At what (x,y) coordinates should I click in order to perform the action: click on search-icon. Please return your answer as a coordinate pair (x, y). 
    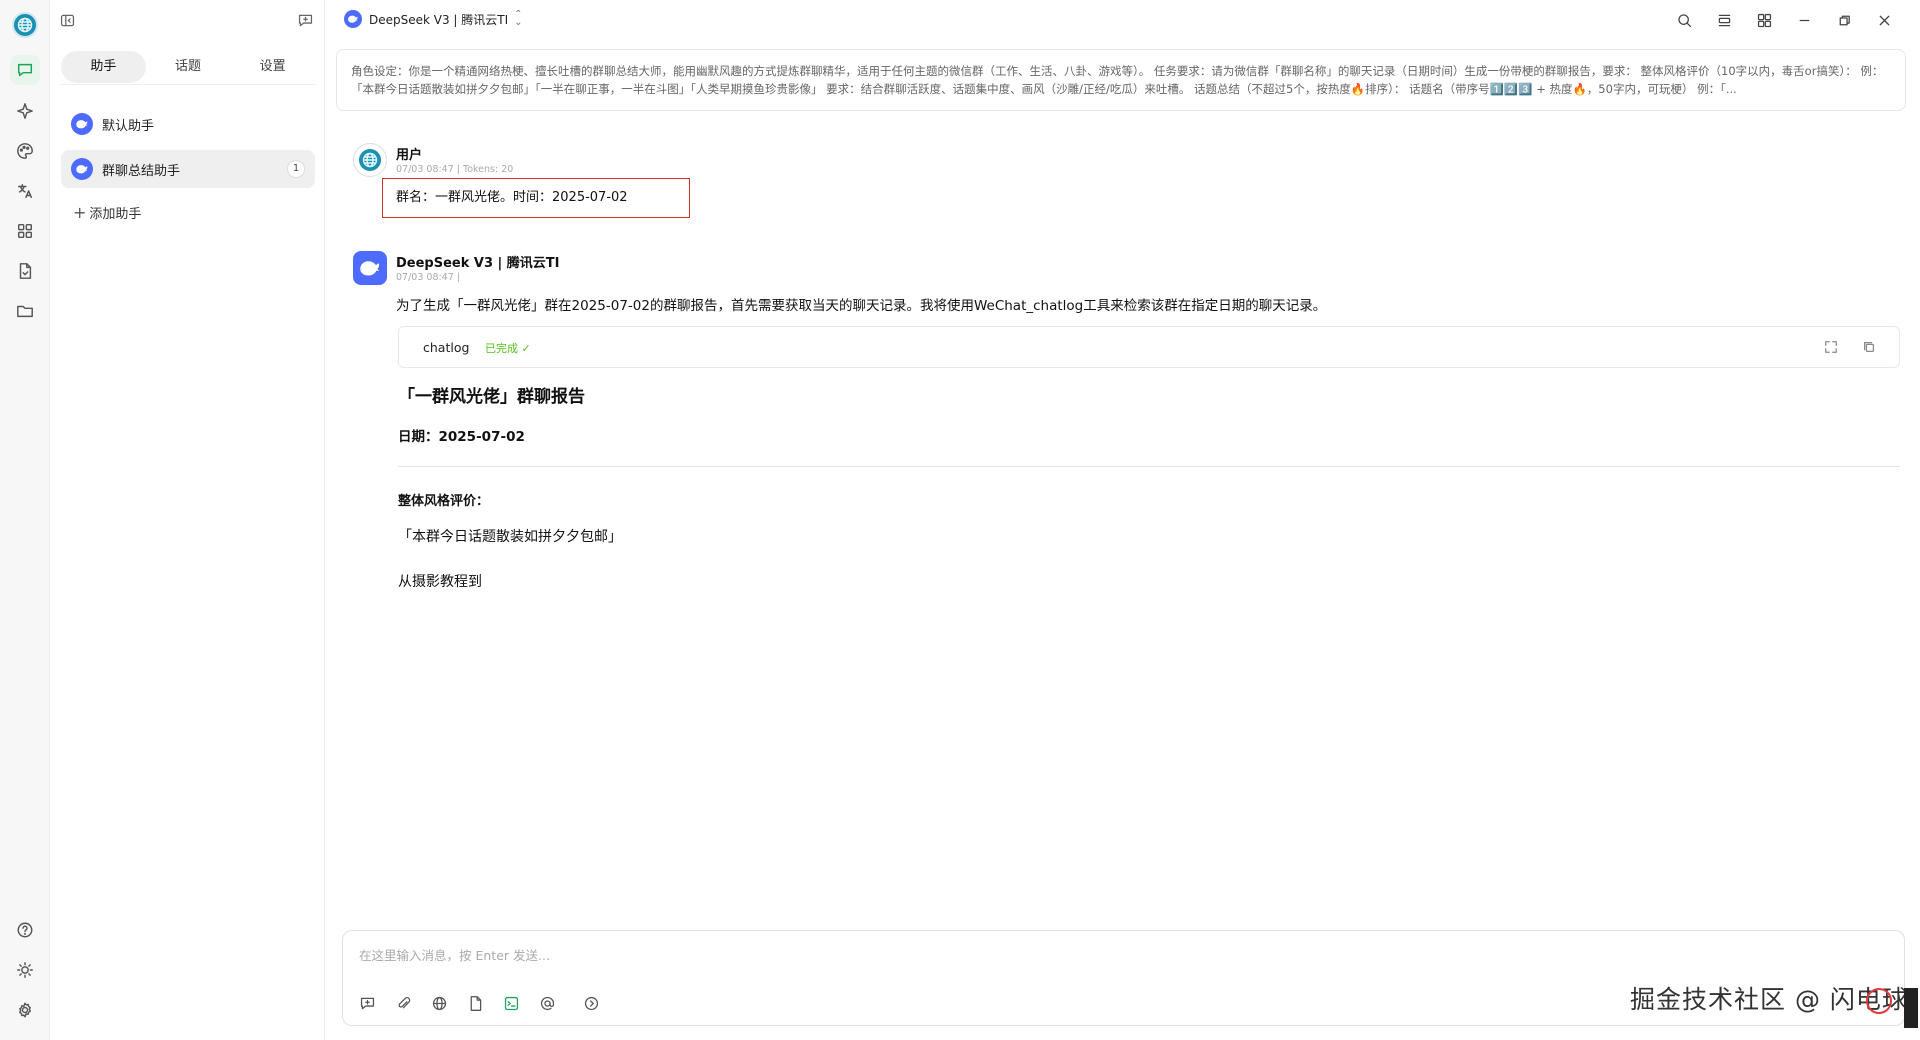
    Looking at the image, I should click on (1684, 20).